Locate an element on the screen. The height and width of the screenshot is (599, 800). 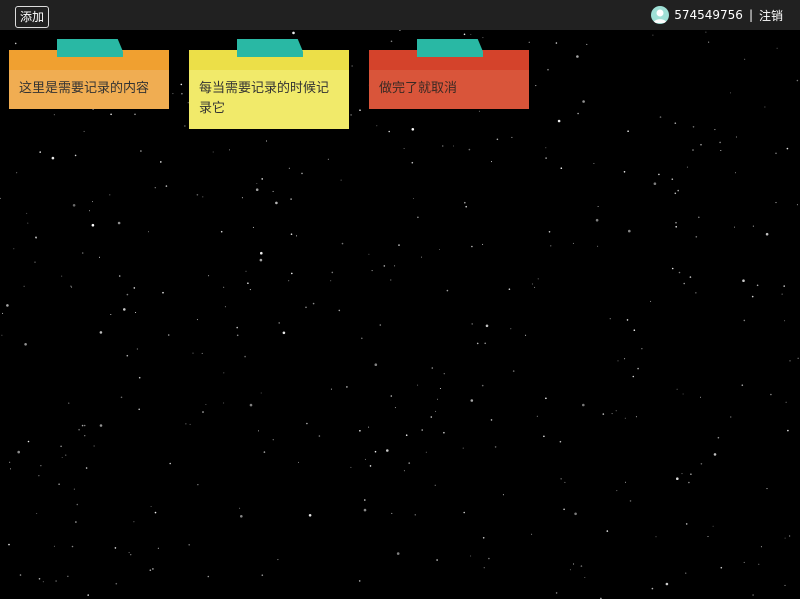
logout-link: 注销 is located at coordinates (771, 15).